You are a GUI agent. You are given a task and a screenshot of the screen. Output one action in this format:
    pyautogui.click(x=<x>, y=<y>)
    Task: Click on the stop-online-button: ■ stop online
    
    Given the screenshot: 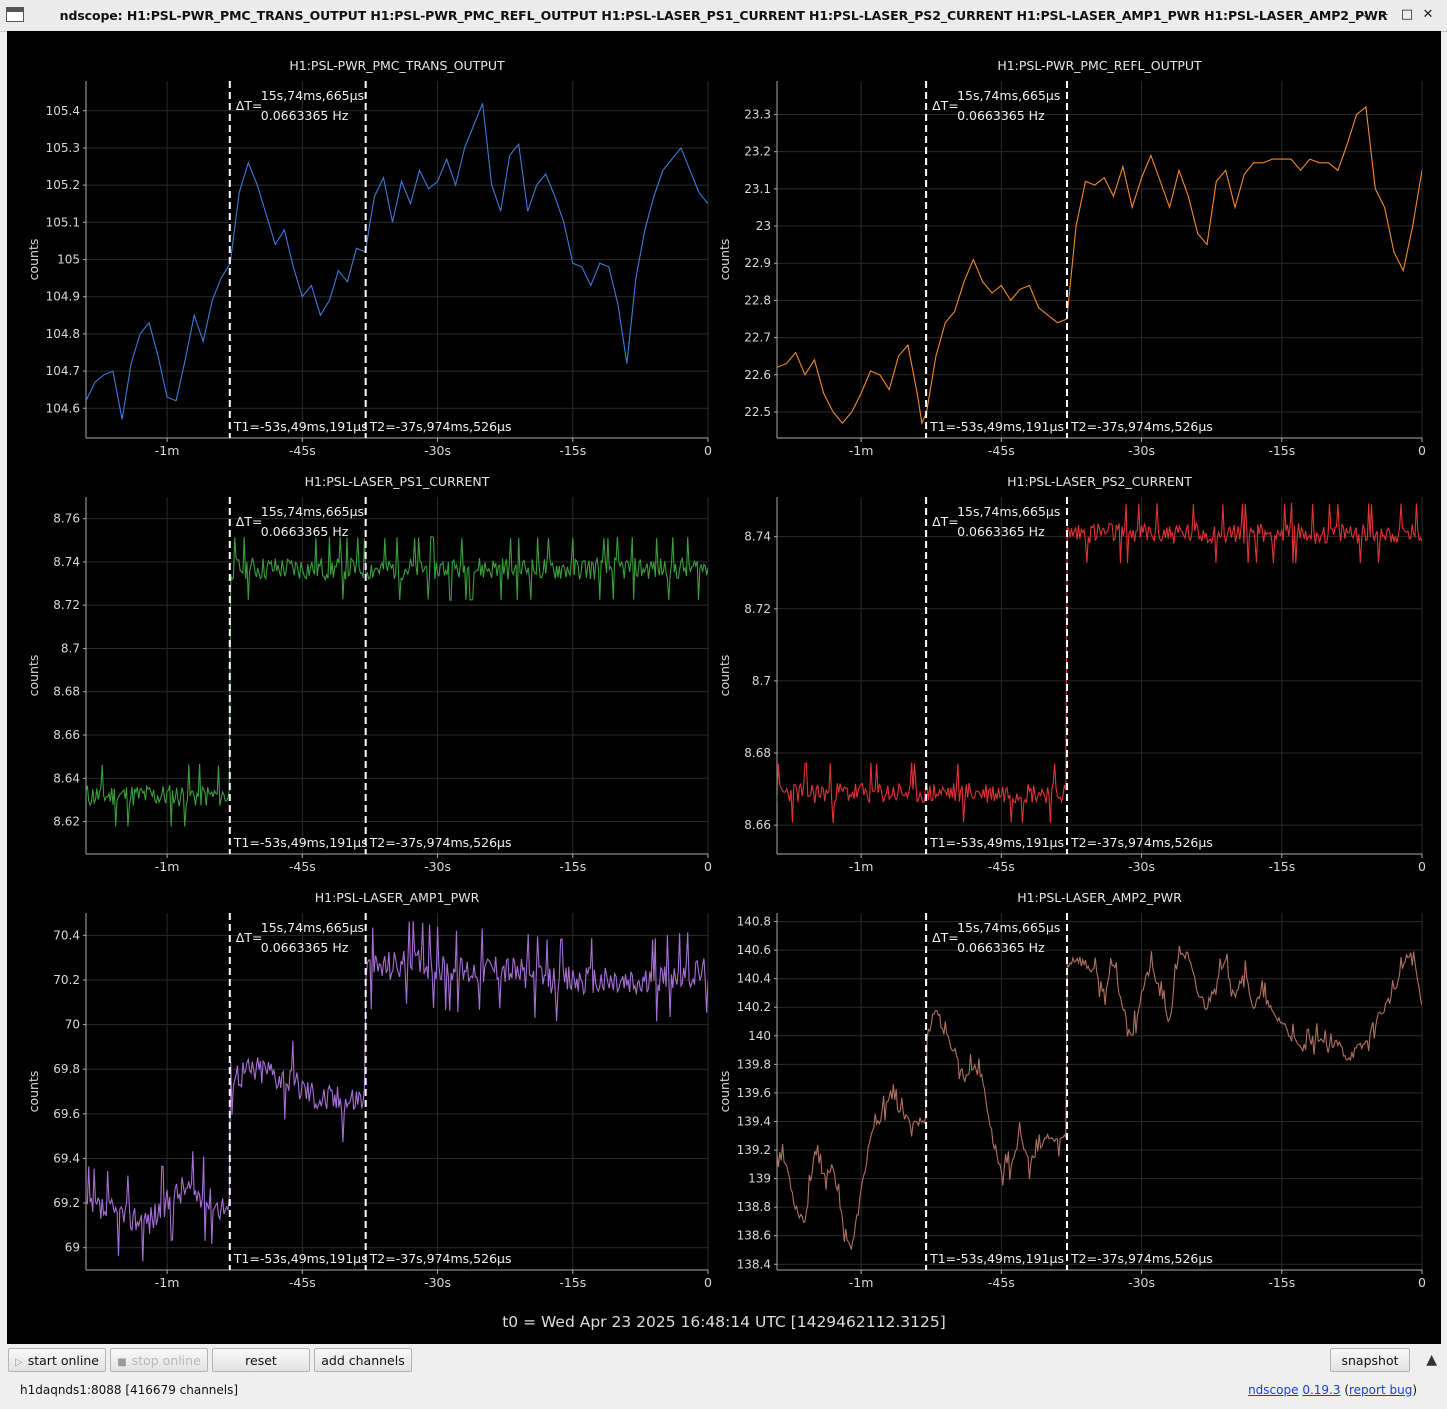 What is the action you would take?
    pyautogui.click(x=159, y=1360)
    